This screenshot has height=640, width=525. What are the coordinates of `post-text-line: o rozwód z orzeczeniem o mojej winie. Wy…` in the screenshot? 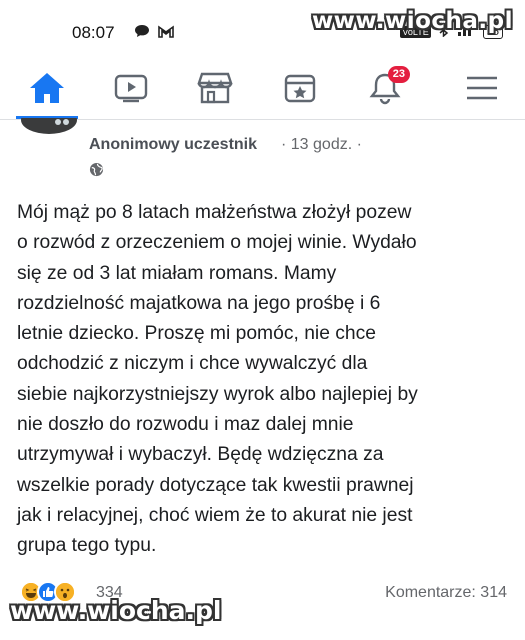 It's located at (217, 243).